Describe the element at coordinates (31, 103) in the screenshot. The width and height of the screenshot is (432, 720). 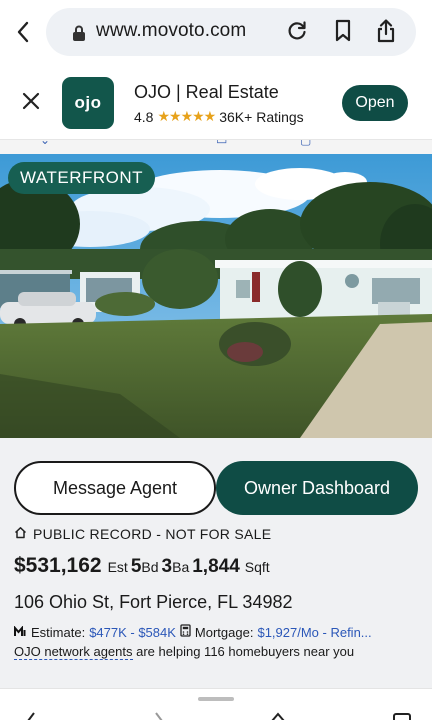
I see `close-icon` at that location.